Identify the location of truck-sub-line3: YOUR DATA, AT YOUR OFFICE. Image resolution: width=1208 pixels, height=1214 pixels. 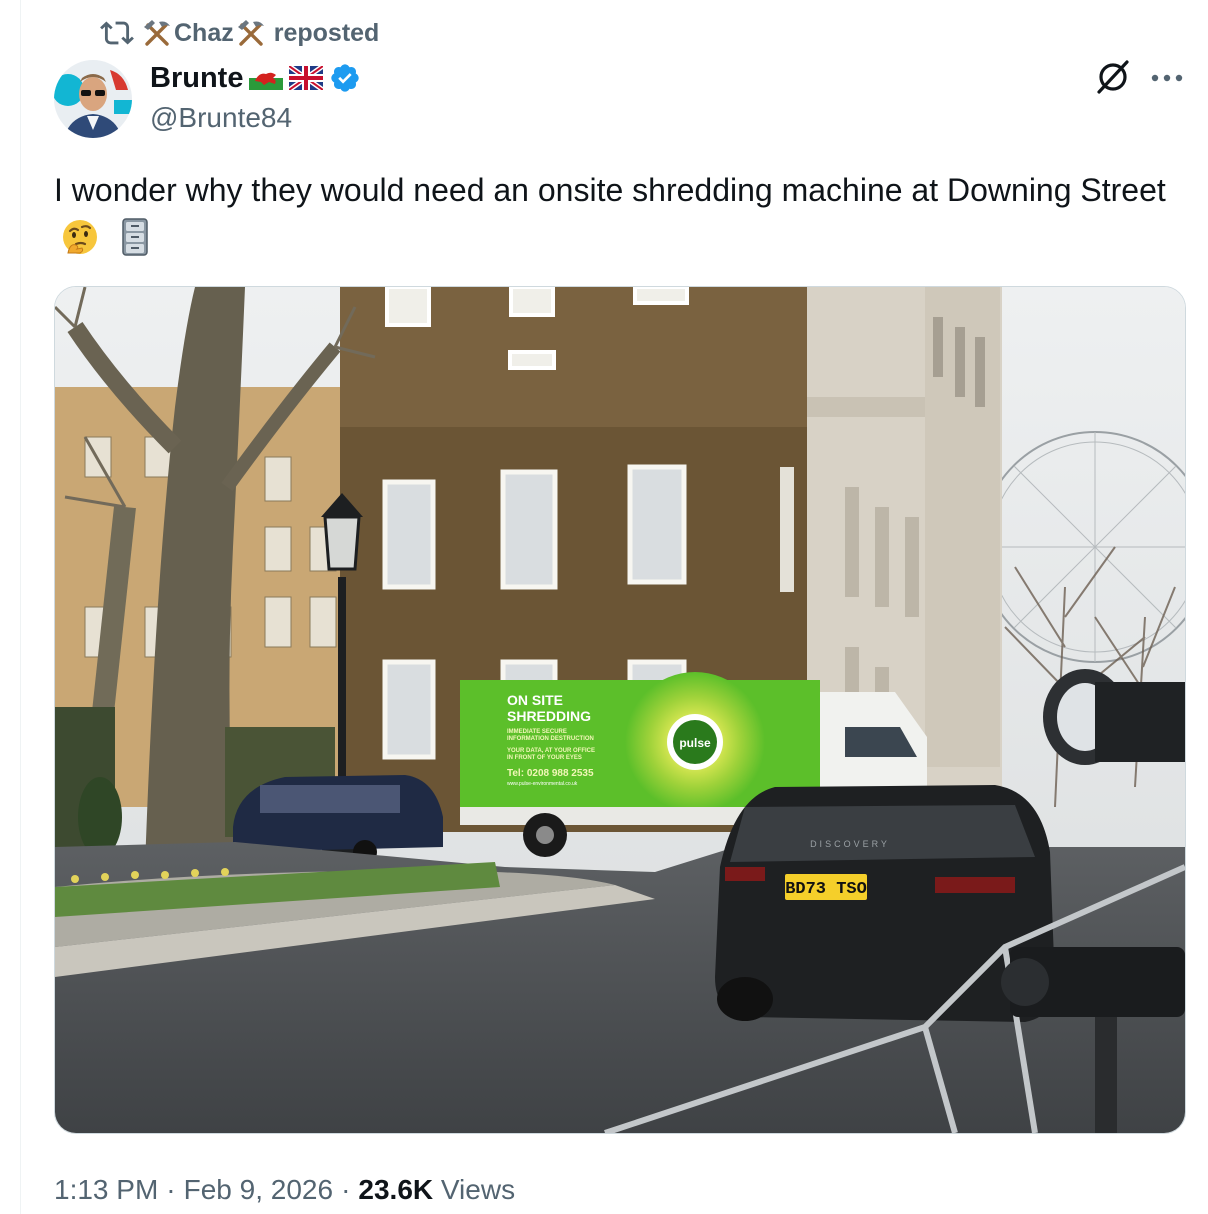
(551, 751).